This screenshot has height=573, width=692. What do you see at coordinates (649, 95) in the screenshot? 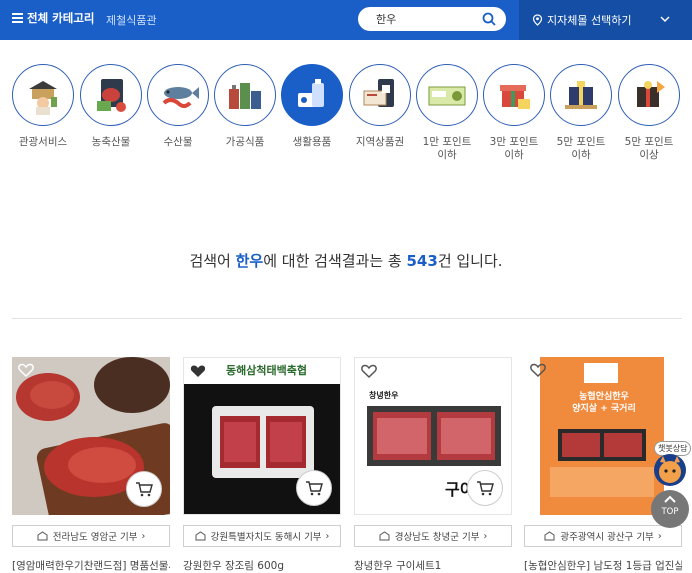
I see `premium-gift-icon` at bounding box center [649, 95].